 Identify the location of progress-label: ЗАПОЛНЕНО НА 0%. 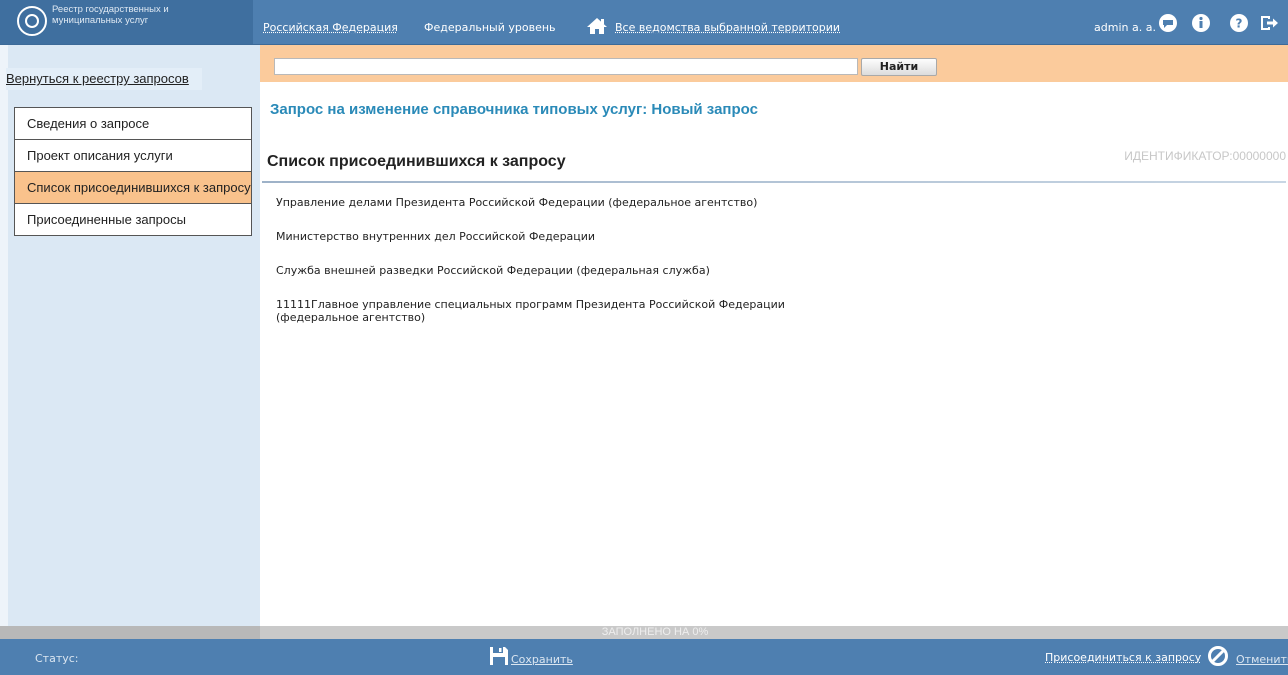
(655, 632).